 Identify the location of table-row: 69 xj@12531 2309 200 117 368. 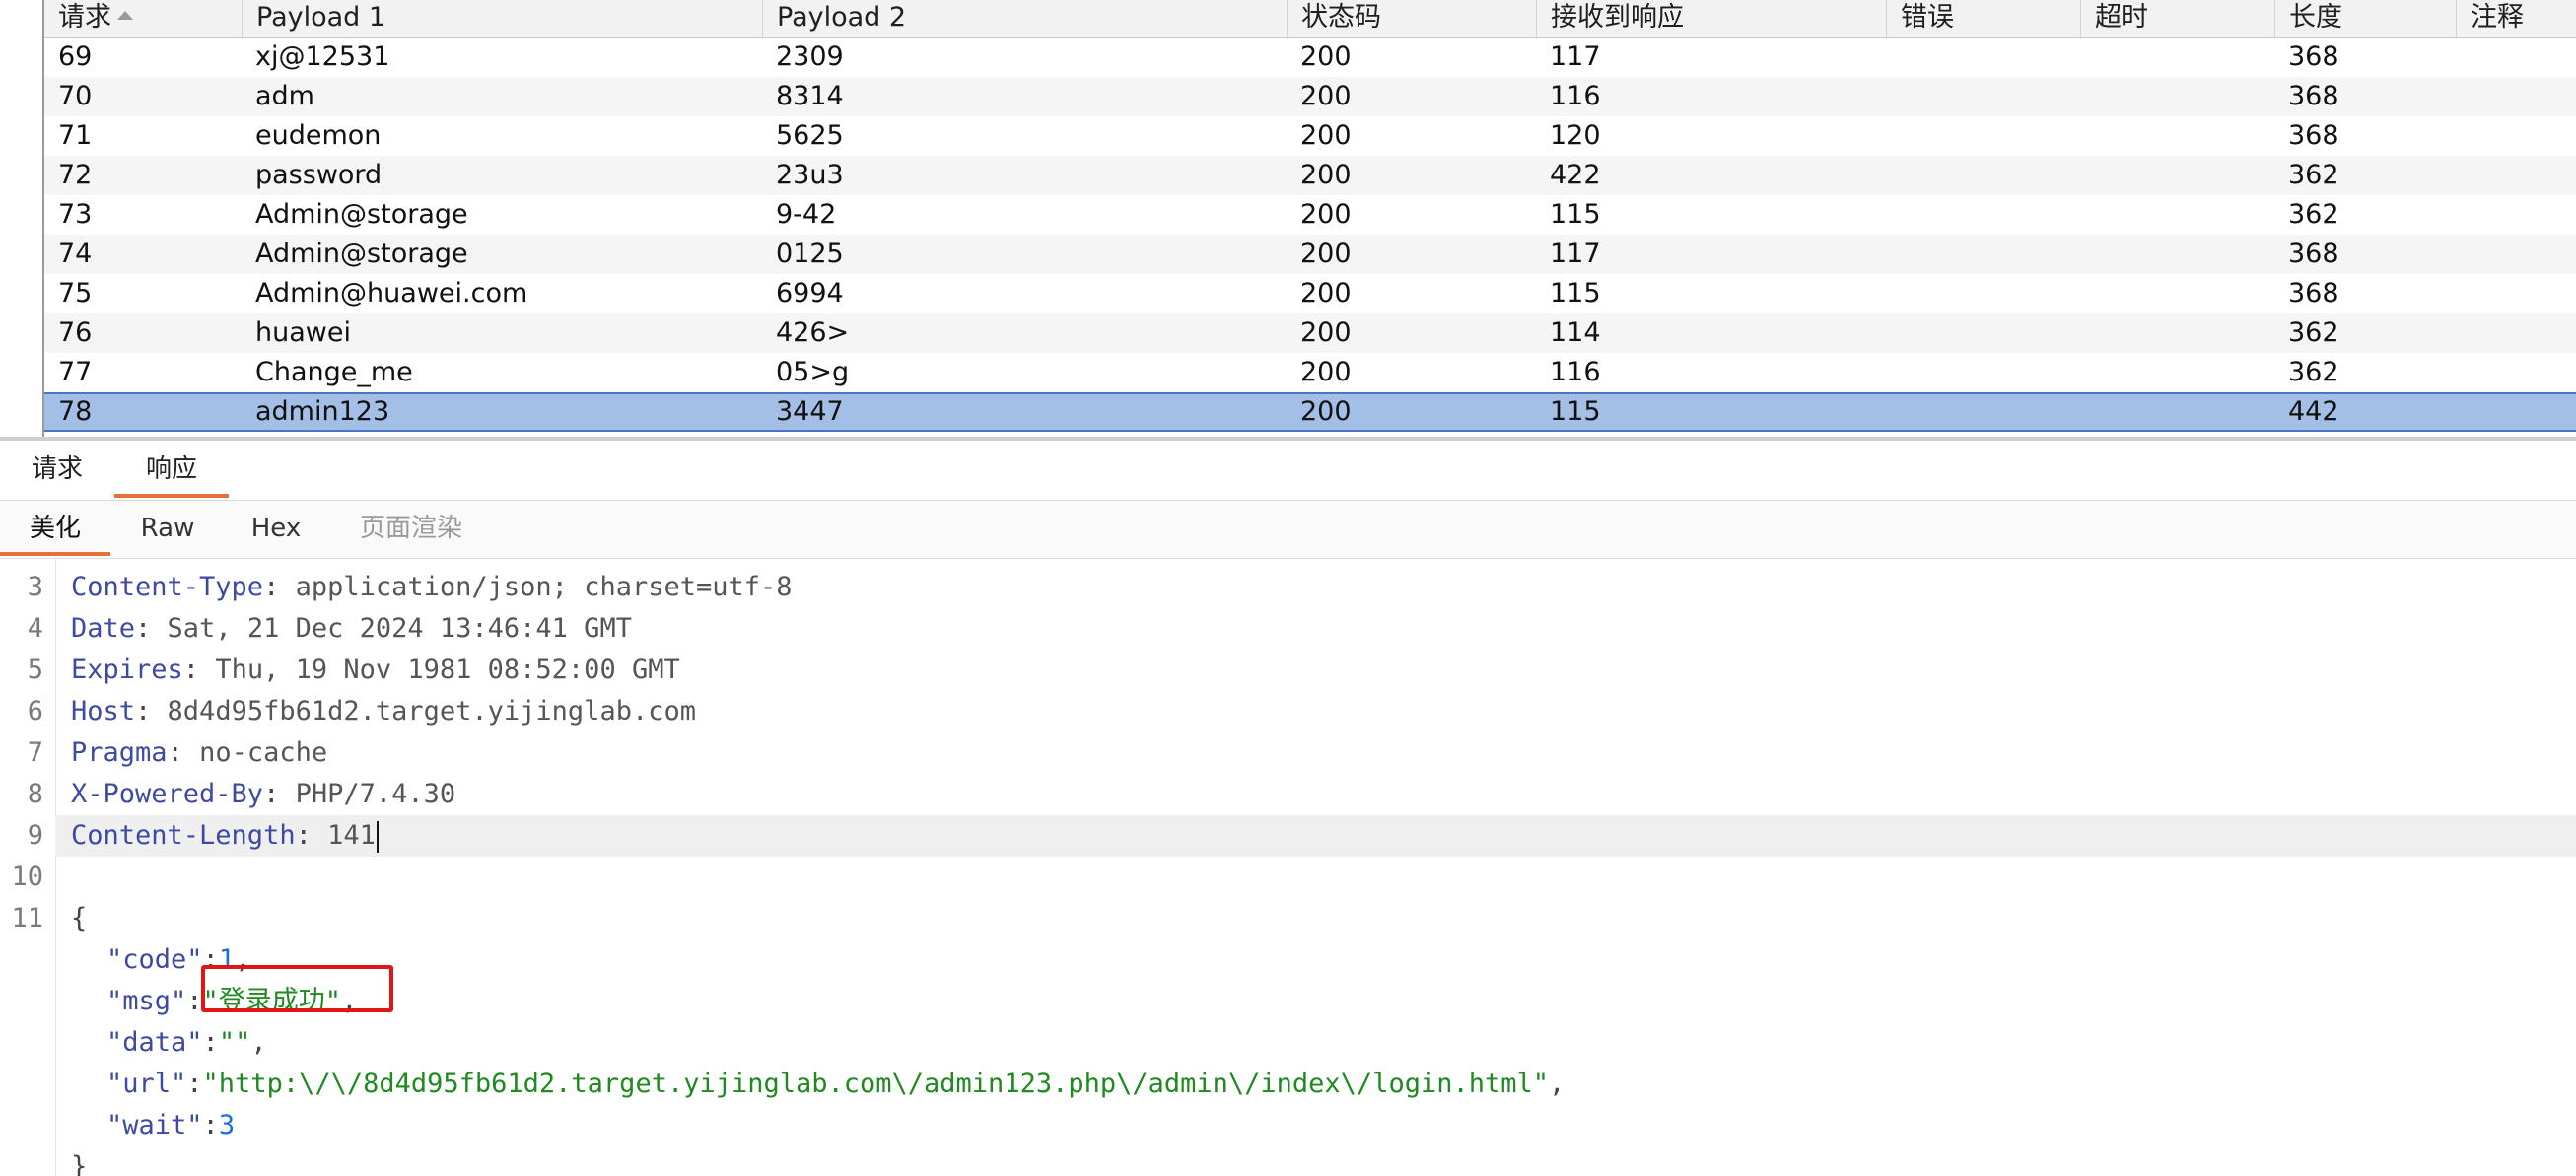
(1310, 57).